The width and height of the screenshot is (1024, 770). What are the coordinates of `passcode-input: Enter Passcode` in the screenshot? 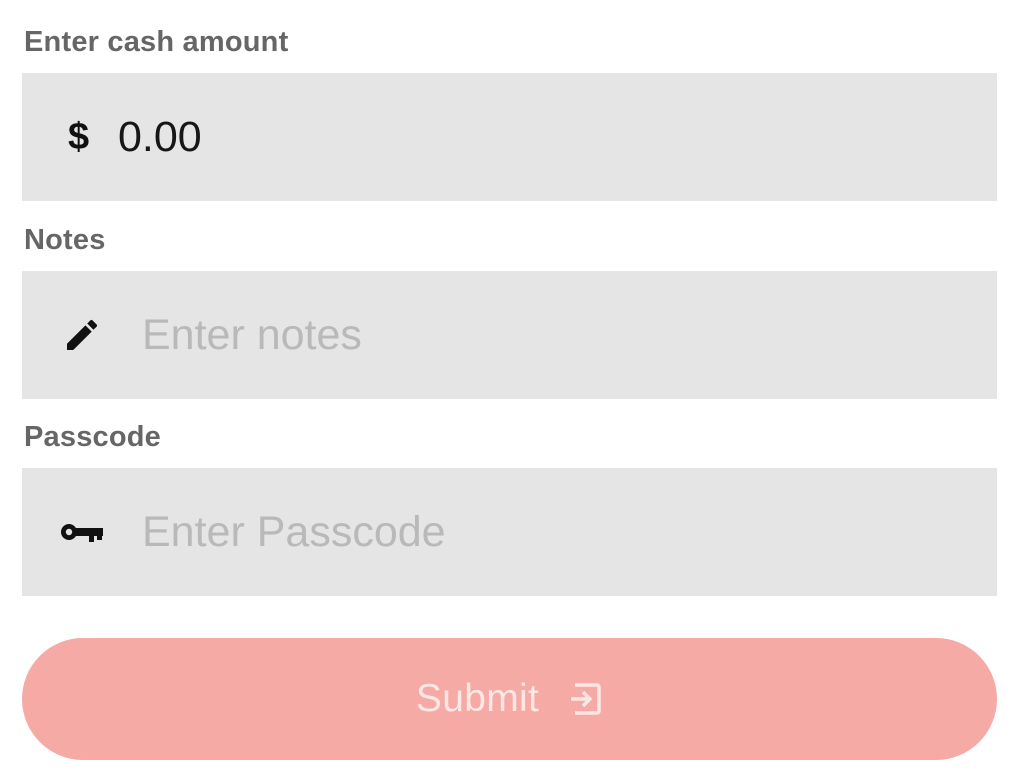 It's located at (294, 532).